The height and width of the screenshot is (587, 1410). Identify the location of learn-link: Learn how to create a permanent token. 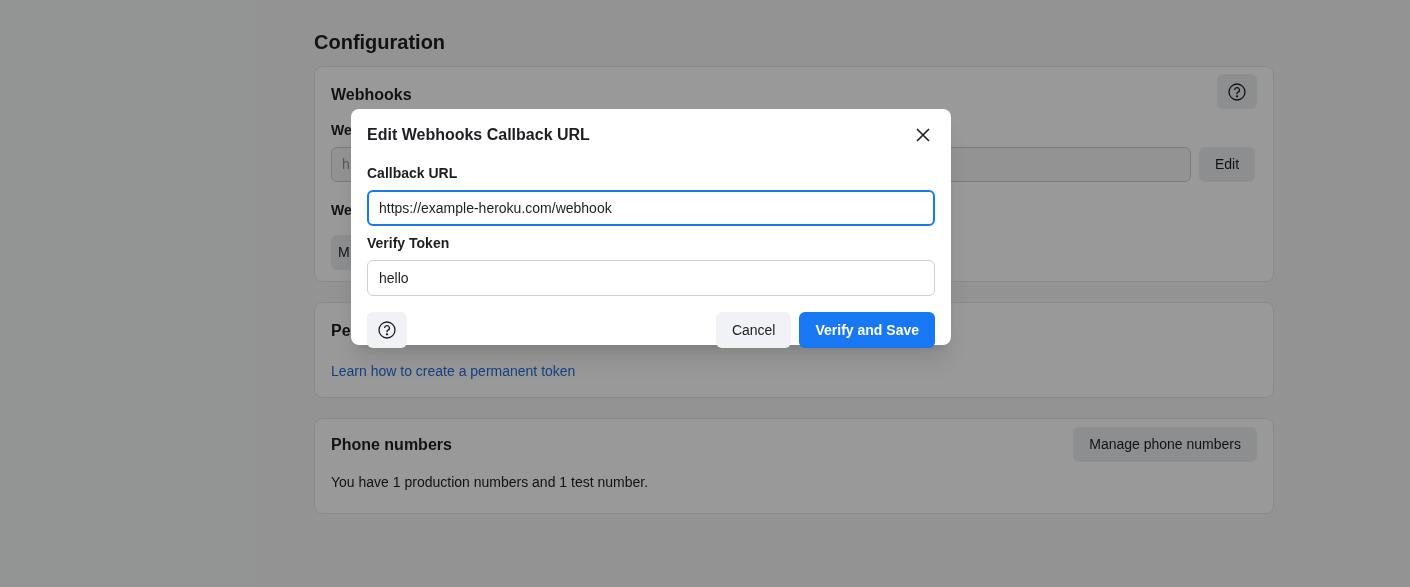
(453, 371).